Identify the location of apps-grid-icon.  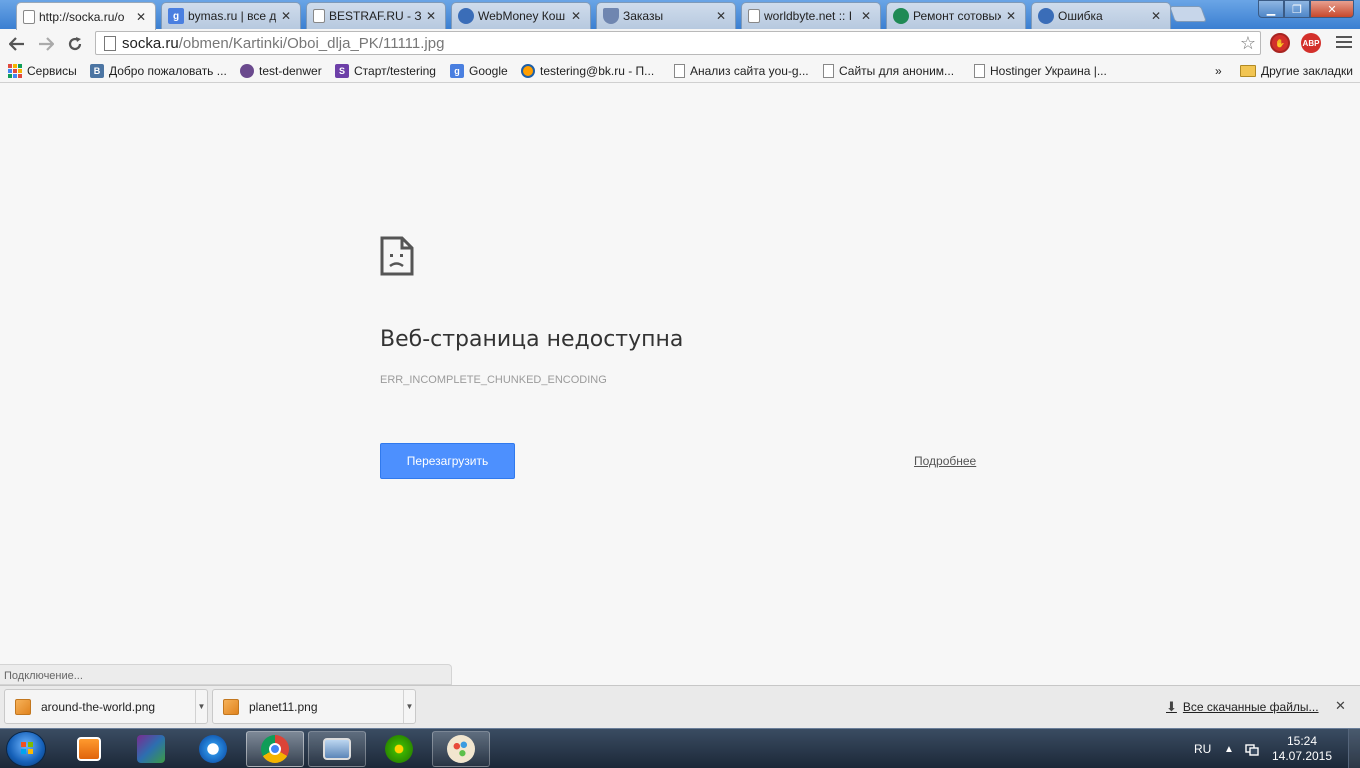
(15, 70).